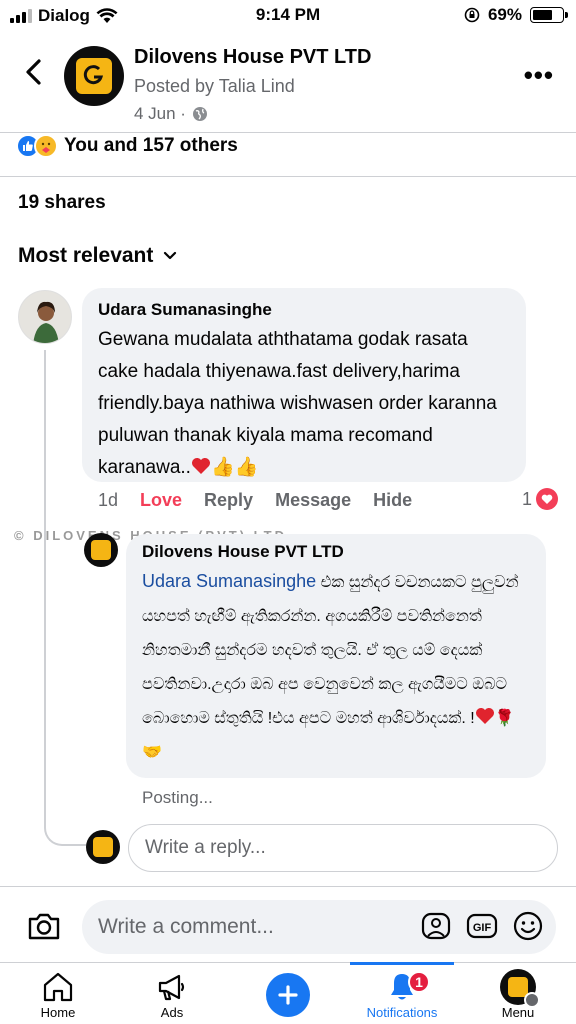 Image resolution: width=576 pixels, height=1024 pixels. I want to click on create-button, so click(288, 993).